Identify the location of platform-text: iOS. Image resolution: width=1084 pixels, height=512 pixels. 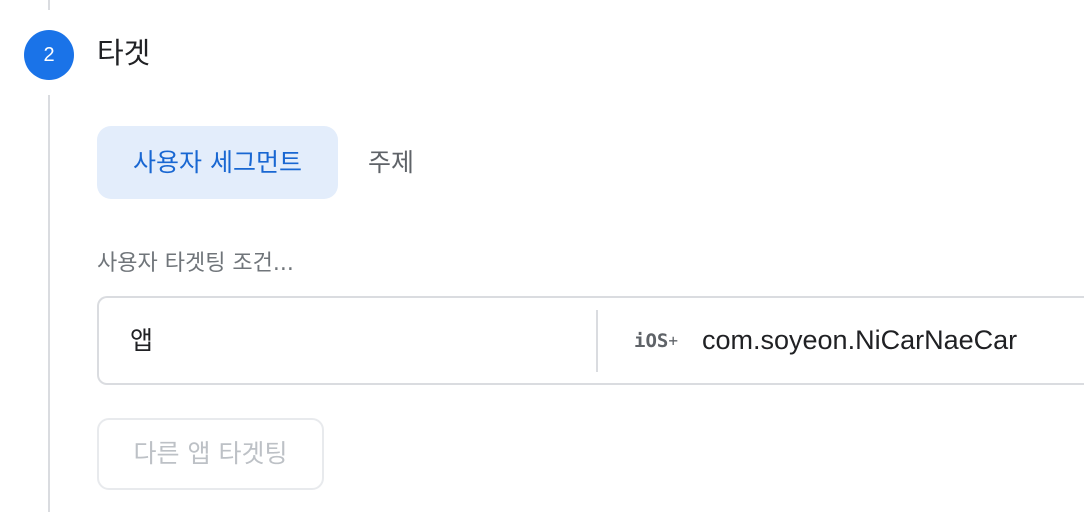
(651, 341).